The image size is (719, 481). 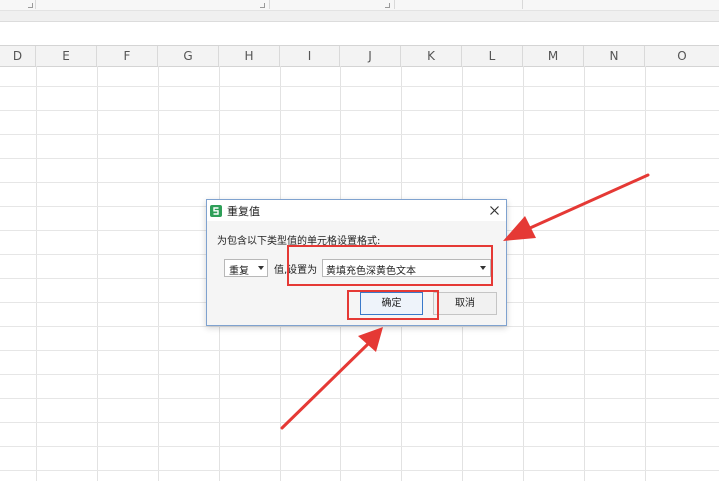 What do you see at coordinates (331, 378) in the screenshot?
I see `arrow-to-ok-icon` at bounding box center [331, 378].